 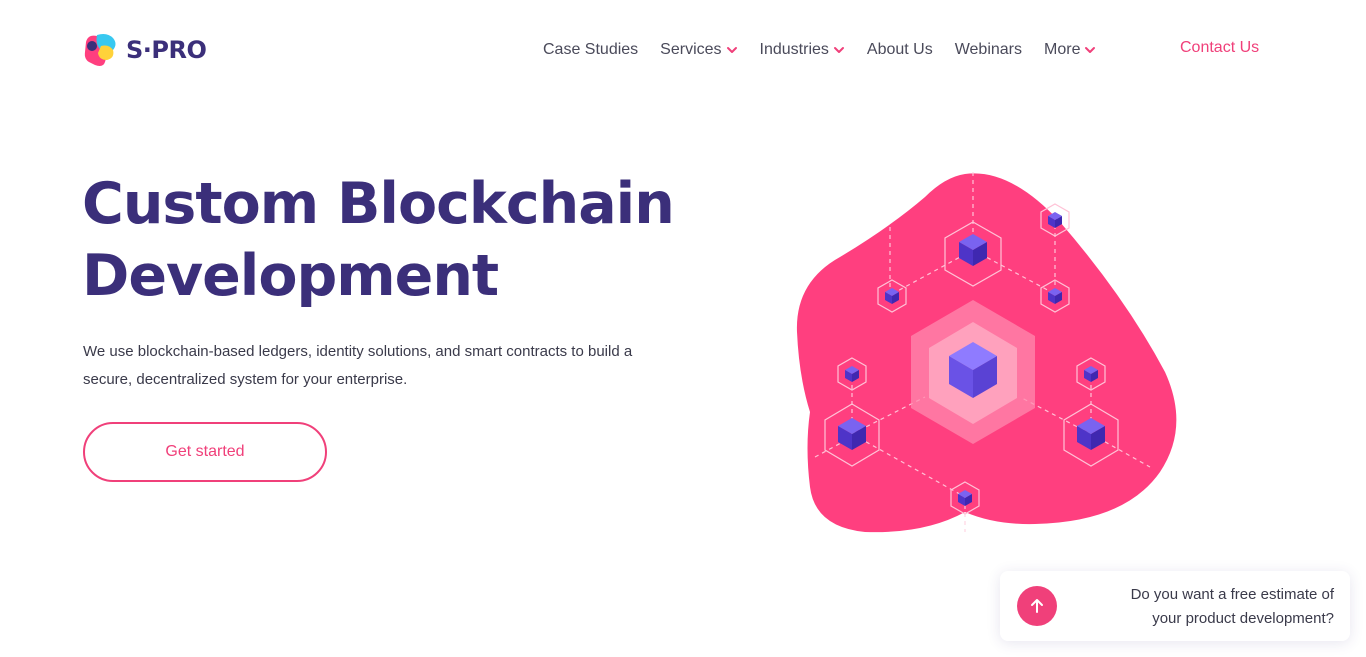 I want to click on contact-us-link: Contact Us, so click(x=1219, y=48).